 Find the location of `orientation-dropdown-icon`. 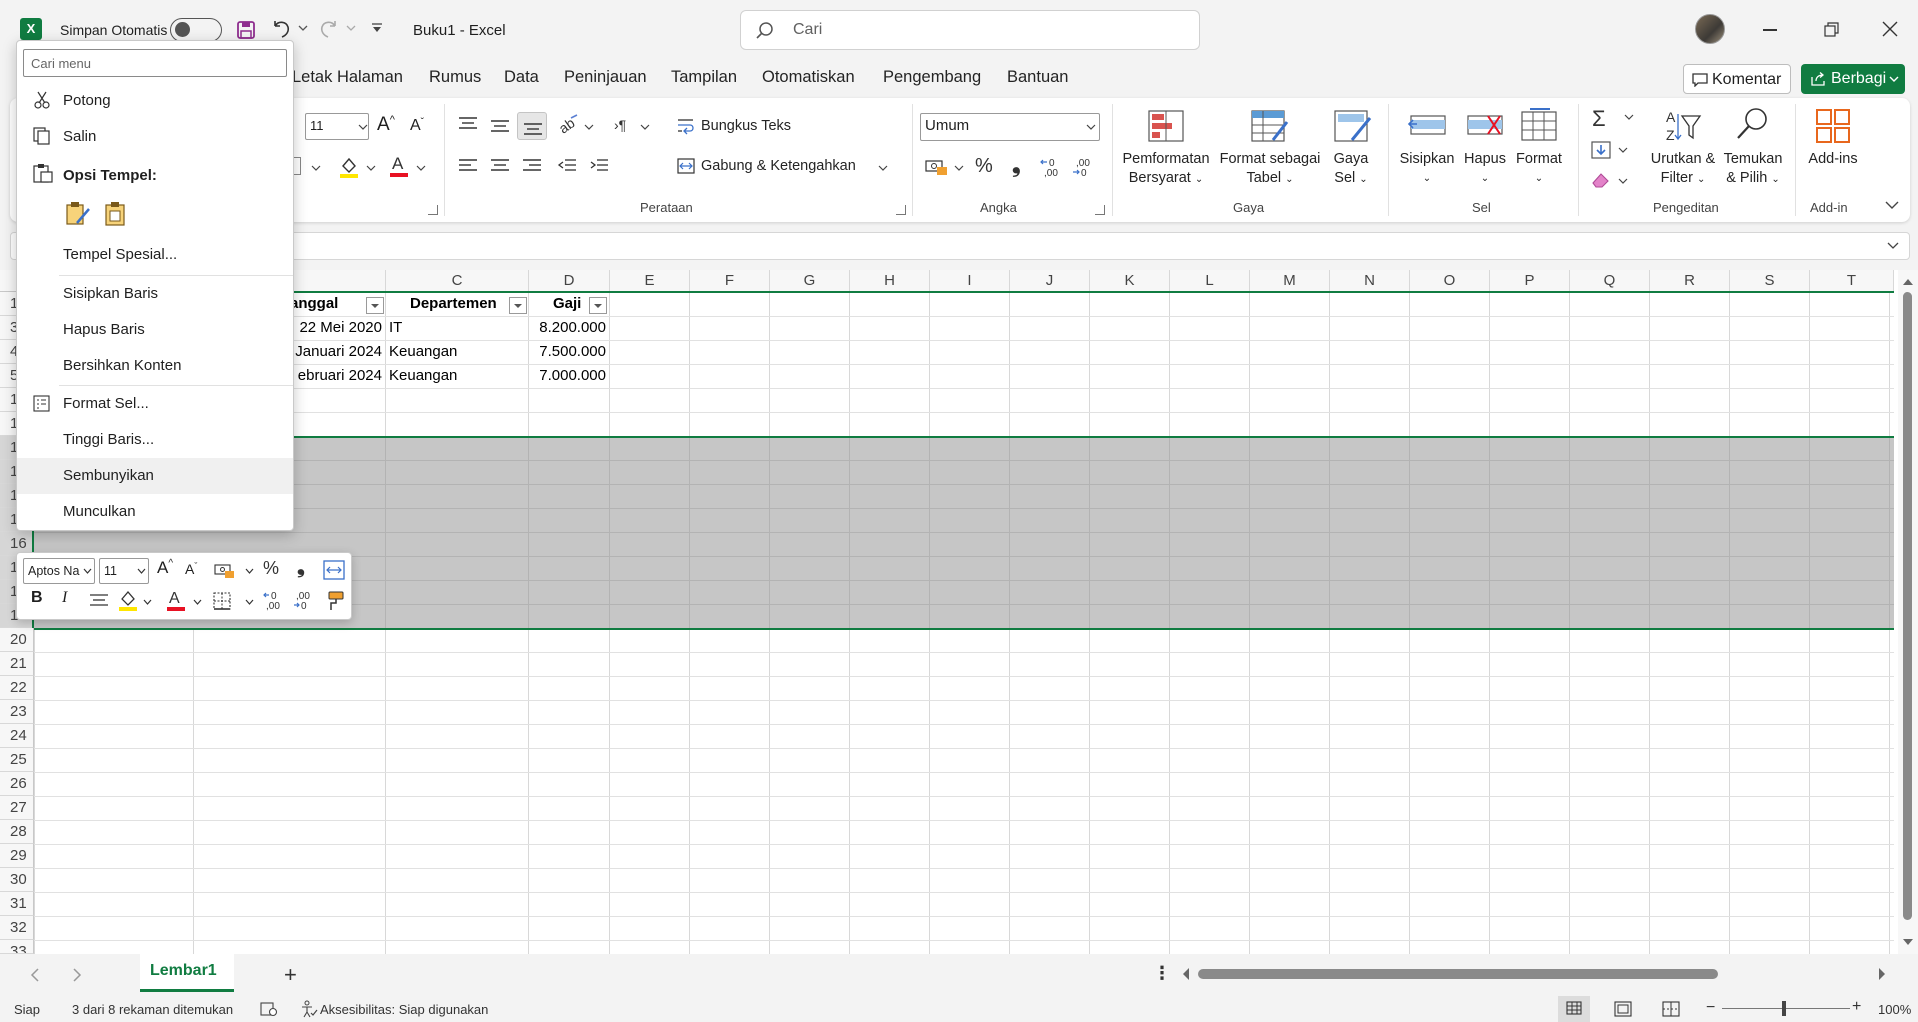

orientation-dropdown-icon is located at coordinates (589, 127).